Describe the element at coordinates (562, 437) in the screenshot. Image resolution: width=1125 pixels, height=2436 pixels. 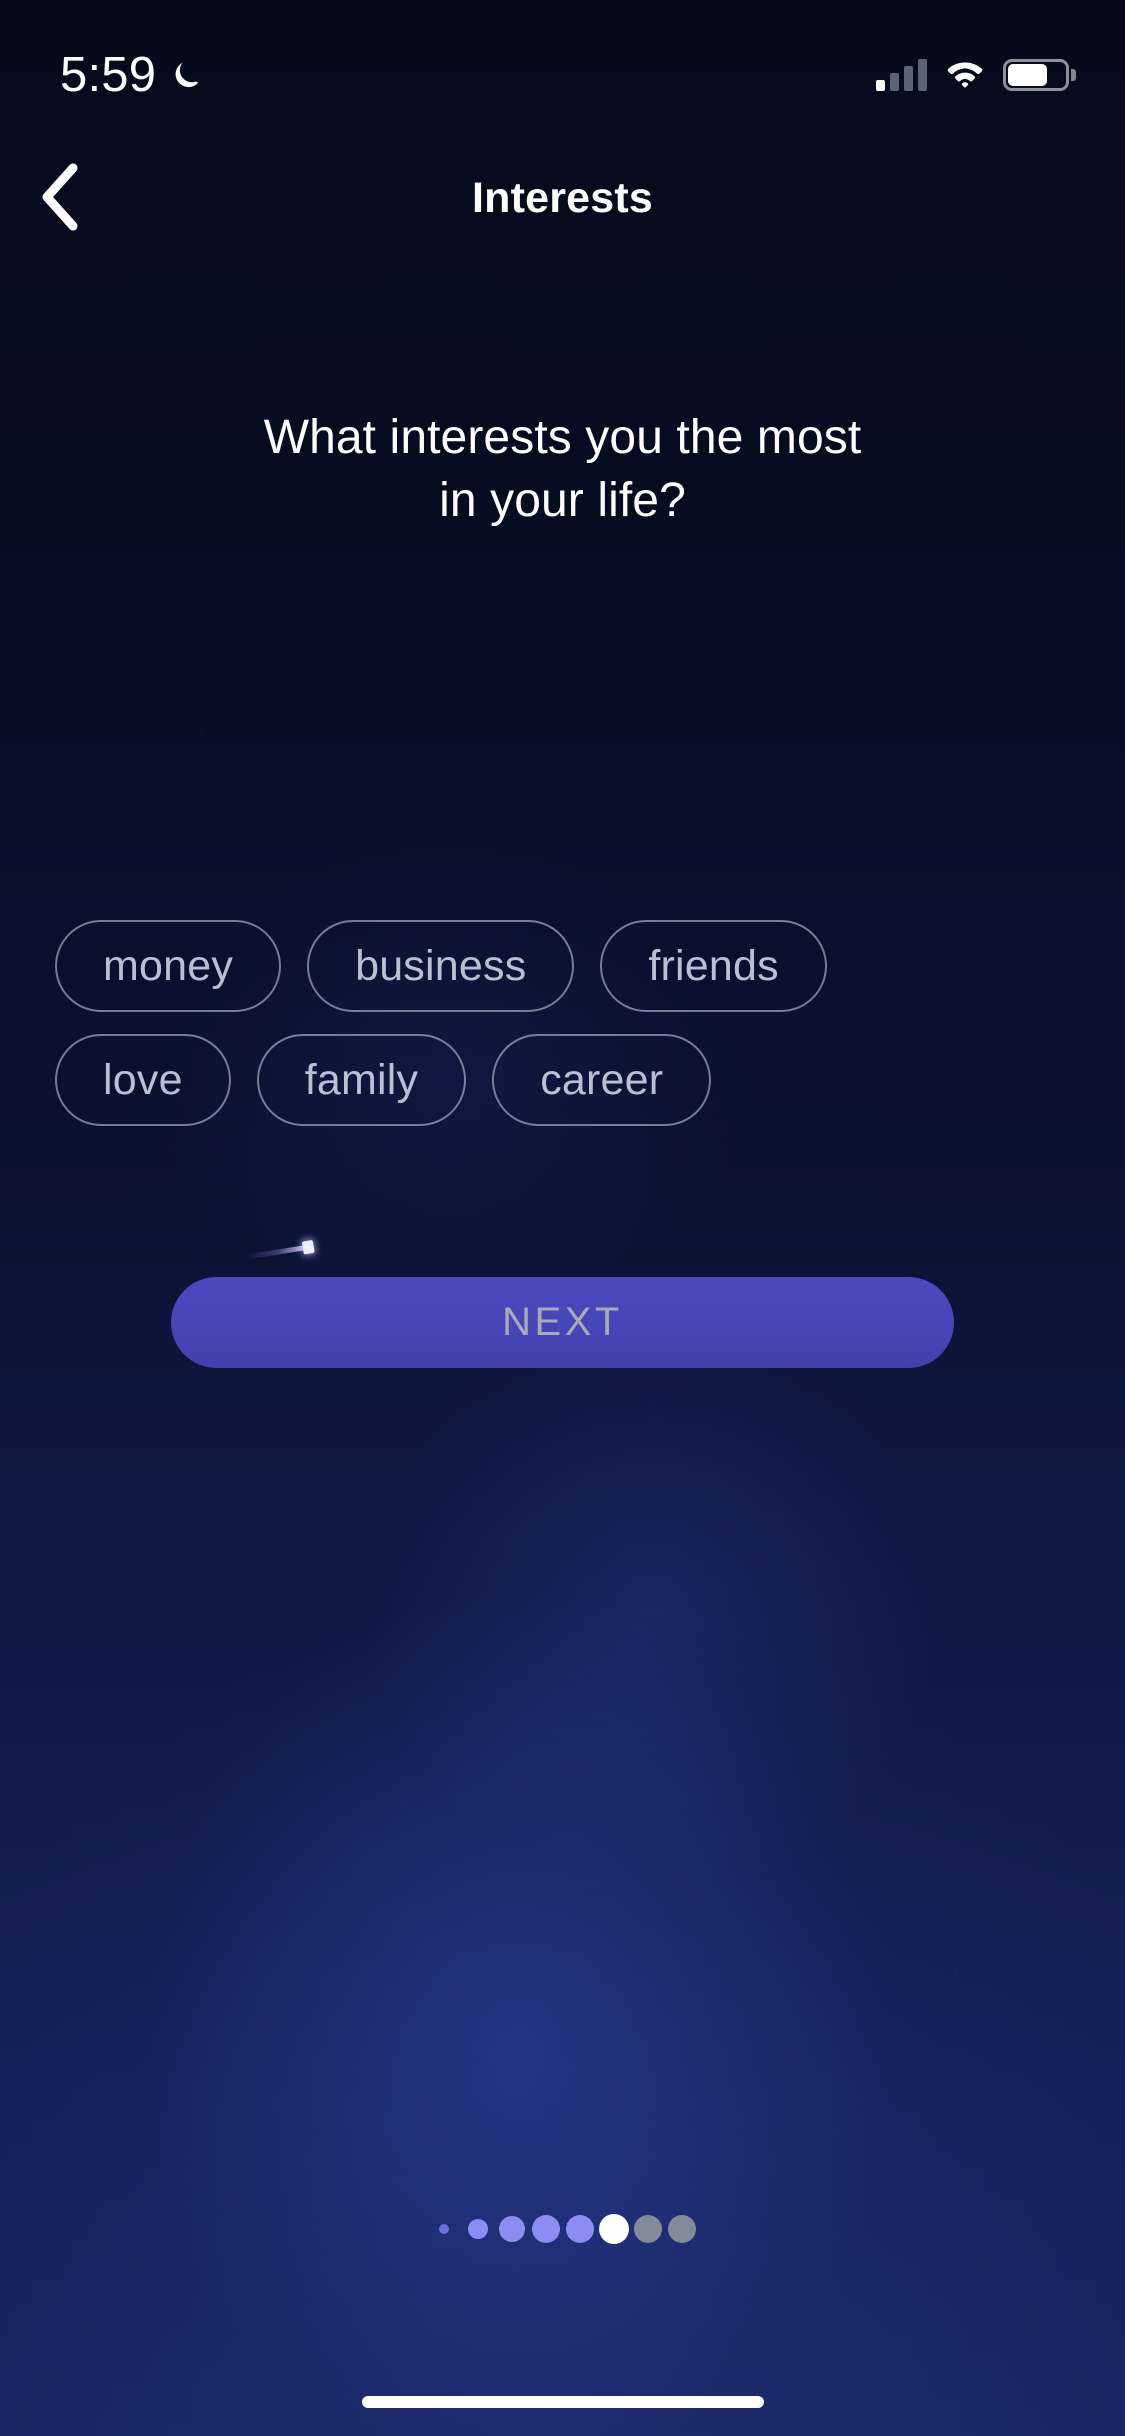
I see `question-line-1: What interests you the most` at that location.